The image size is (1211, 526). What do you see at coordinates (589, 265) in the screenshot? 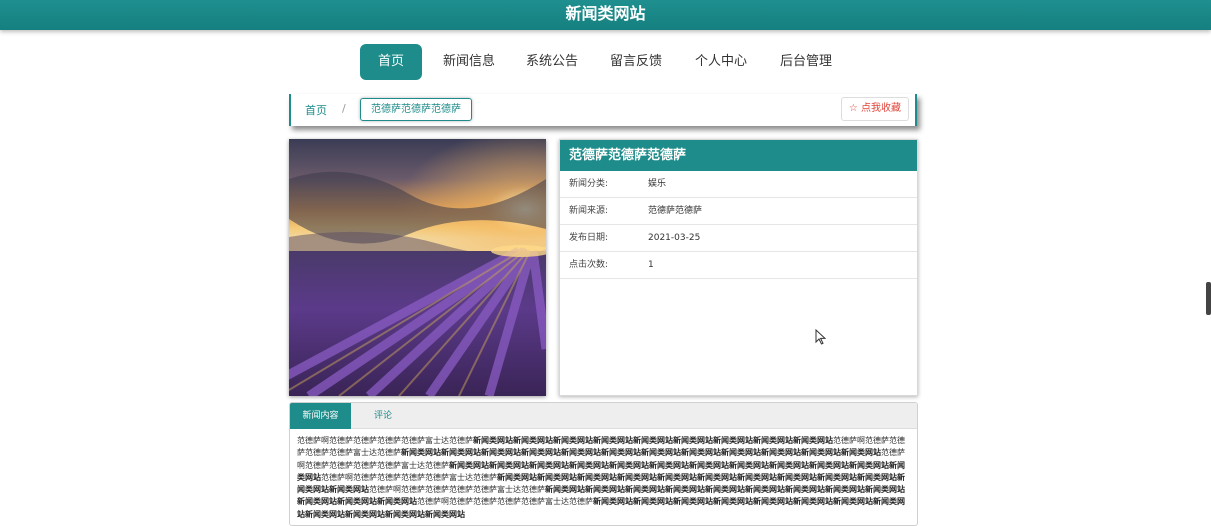
I see `info-label: 点击次数:` at bounding box center [589, 265].